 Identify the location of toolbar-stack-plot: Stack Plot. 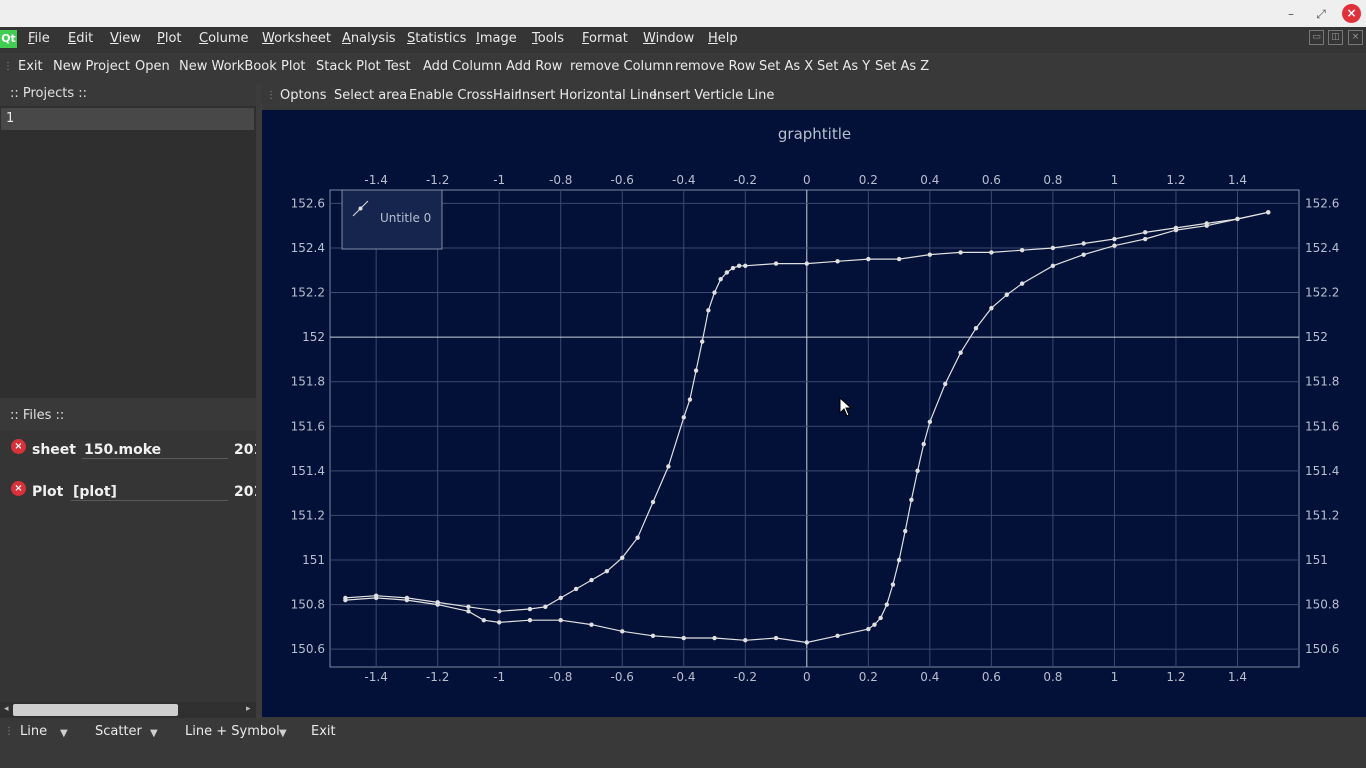
(348, 66).